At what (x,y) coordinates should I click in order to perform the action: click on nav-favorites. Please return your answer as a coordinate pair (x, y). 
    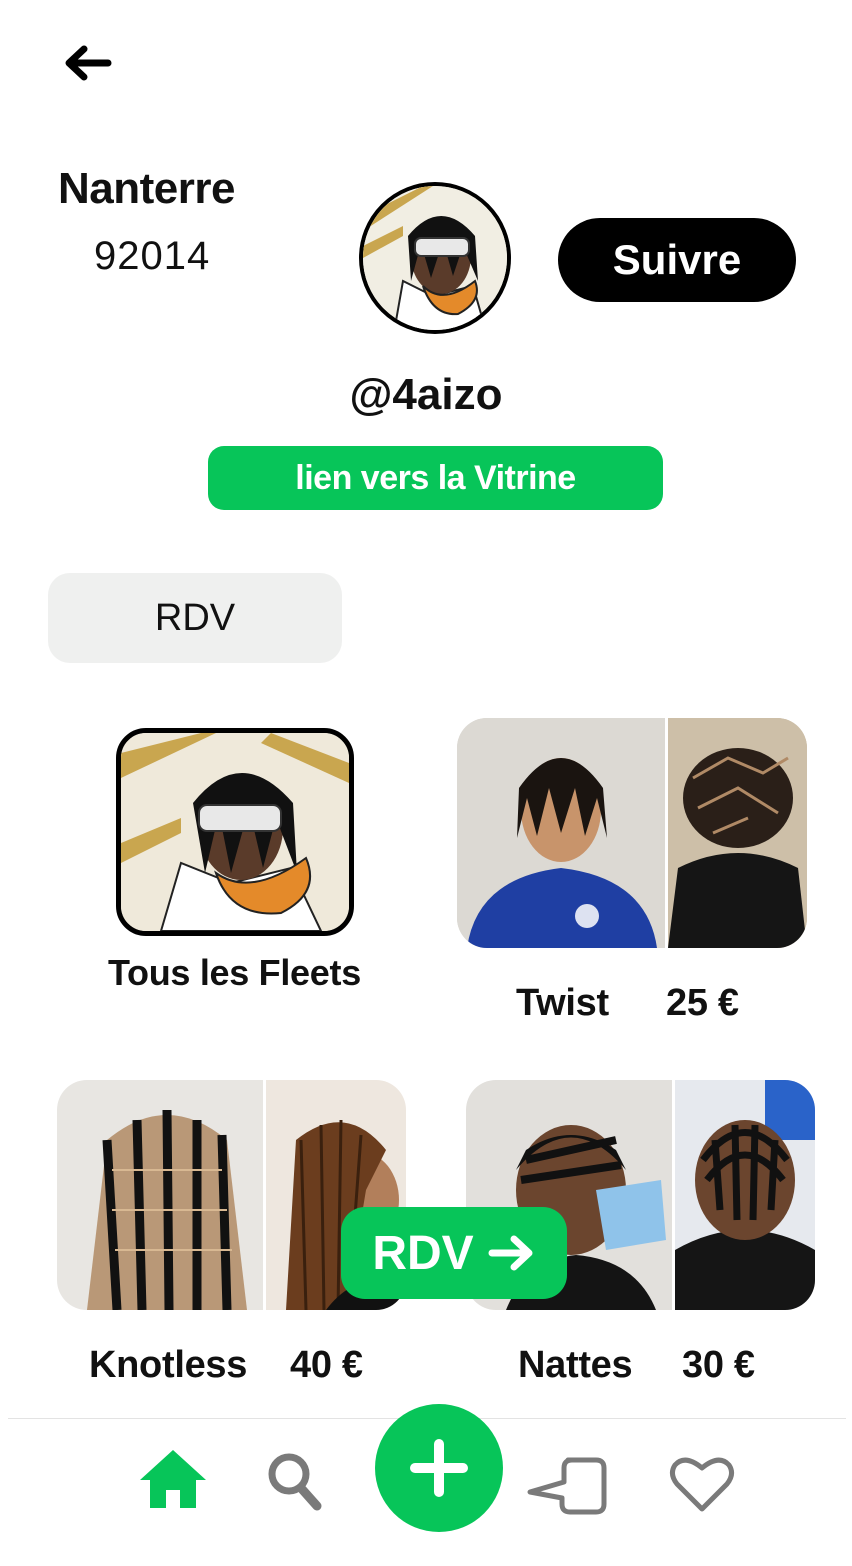
    Looking at the image, I should click on (702, 1484).